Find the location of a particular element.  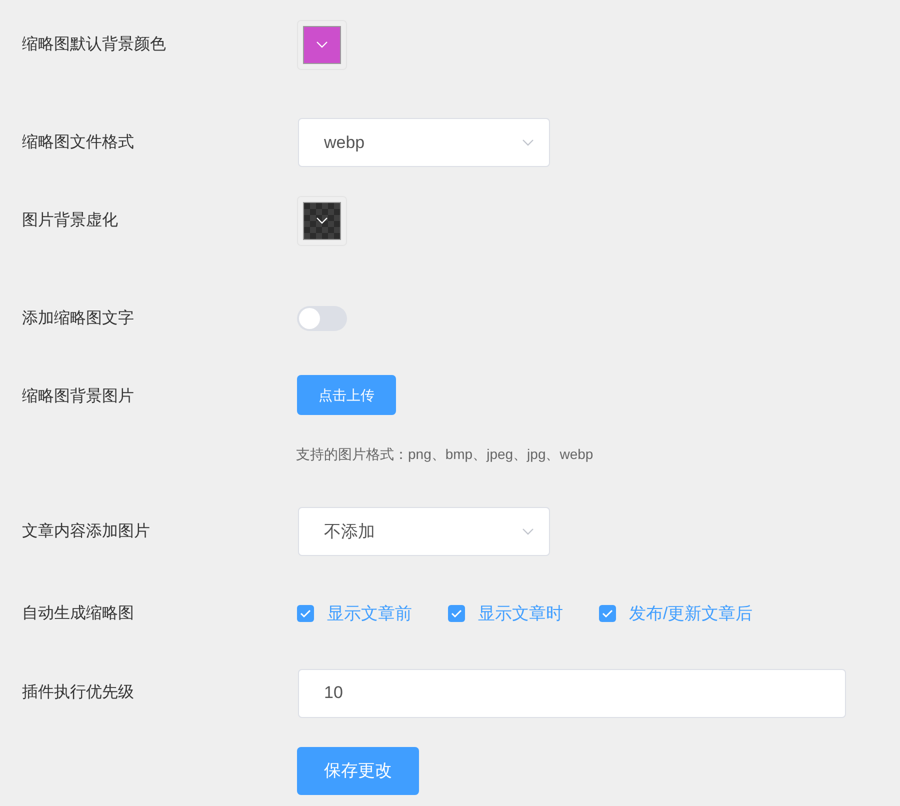

field-label: 文章内容添加图片 is located at coordinates (86, 532).